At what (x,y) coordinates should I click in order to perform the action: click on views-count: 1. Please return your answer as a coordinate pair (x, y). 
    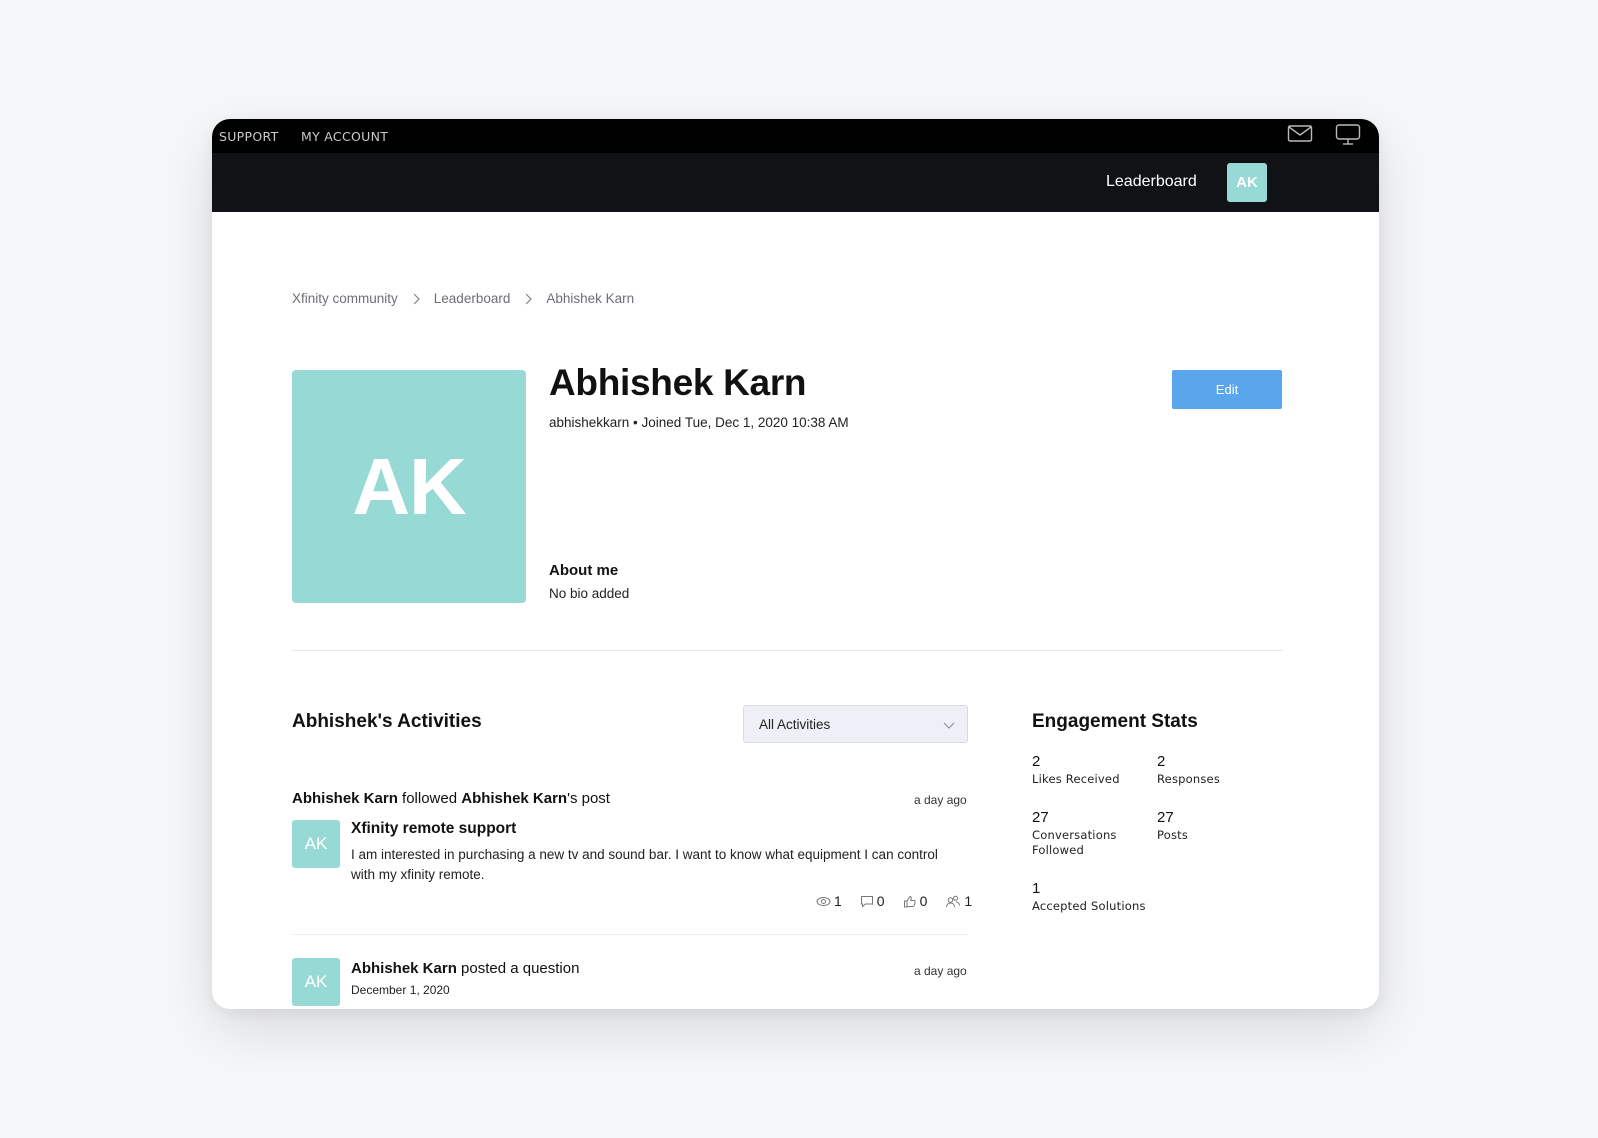
    Looking at the image, I should click on (829, 901).